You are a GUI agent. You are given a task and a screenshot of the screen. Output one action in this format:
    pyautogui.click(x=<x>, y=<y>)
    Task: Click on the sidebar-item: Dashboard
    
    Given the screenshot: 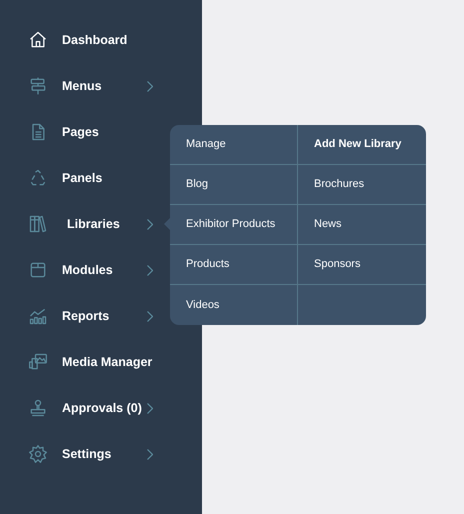 What is the action you would take?
    pyautogui.click(x=87, y=40)
    